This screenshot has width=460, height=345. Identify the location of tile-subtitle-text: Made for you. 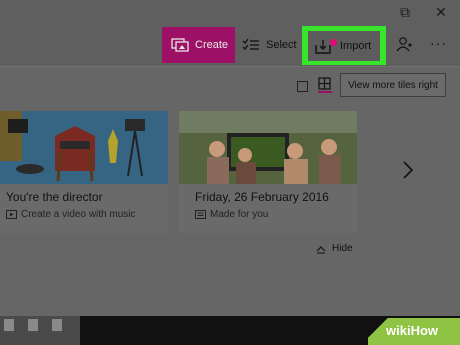
(239, 214).